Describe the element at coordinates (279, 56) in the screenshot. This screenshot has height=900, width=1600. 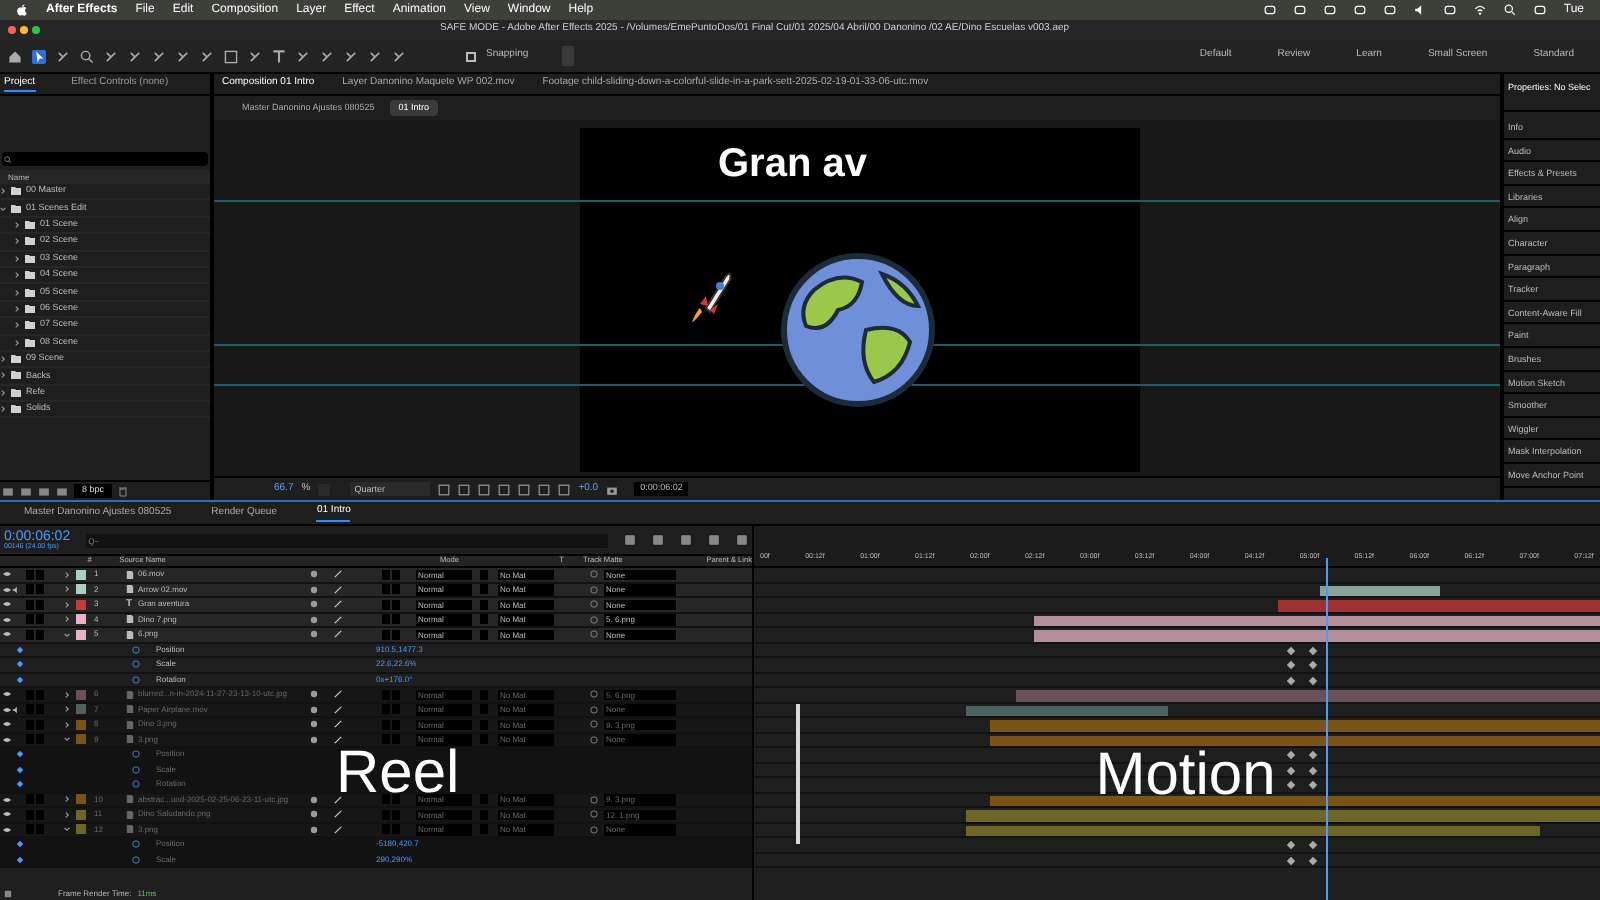
I see `type-icon` at that location.